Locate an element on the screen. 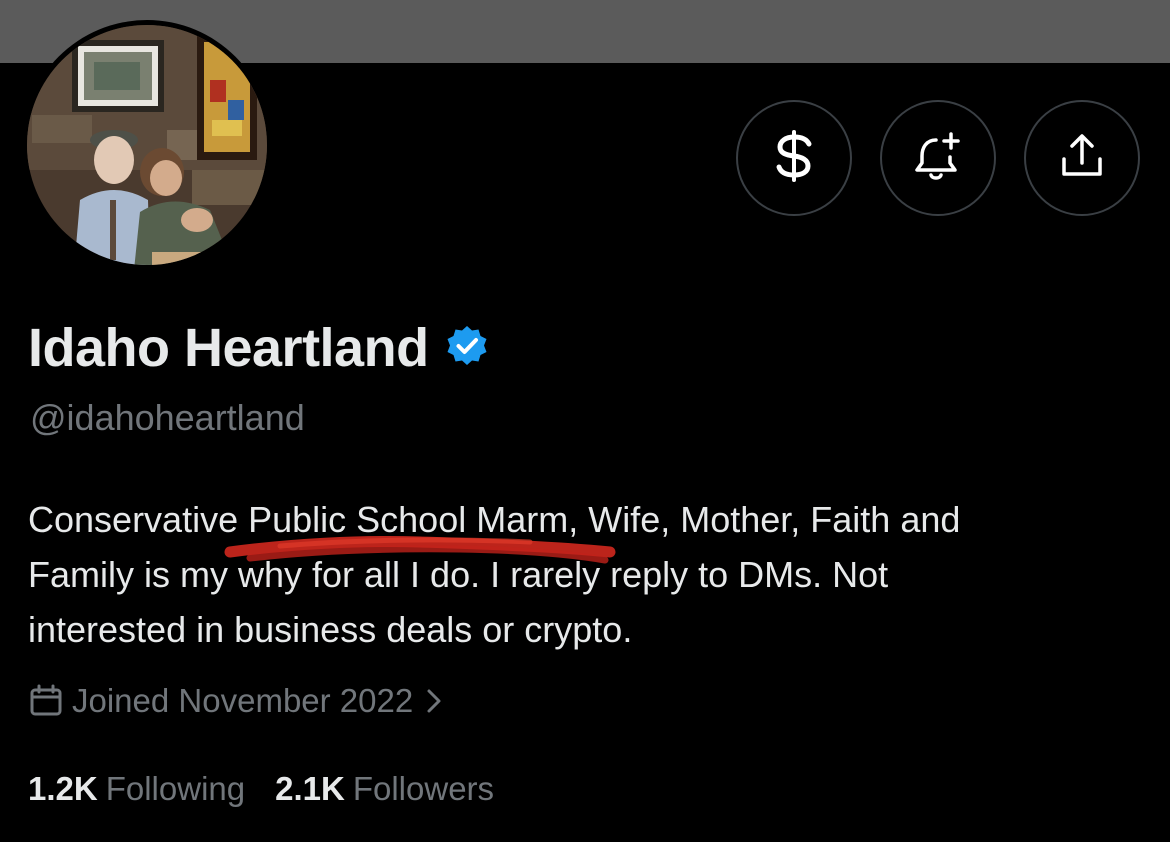  verified-badge-icon is located at coordinates (467, 348).